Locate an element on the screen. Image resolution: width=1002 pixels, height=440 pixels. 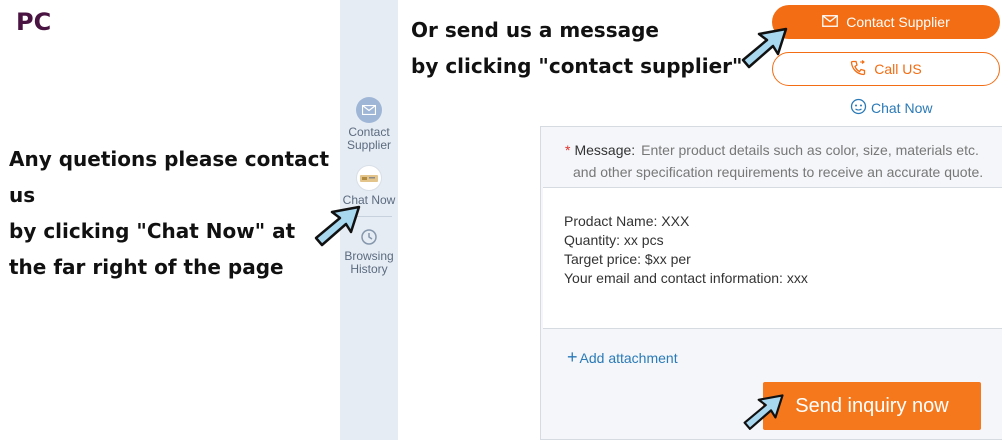
instruction-line: Any quetions please contact us is located at coordinates (169, 177).